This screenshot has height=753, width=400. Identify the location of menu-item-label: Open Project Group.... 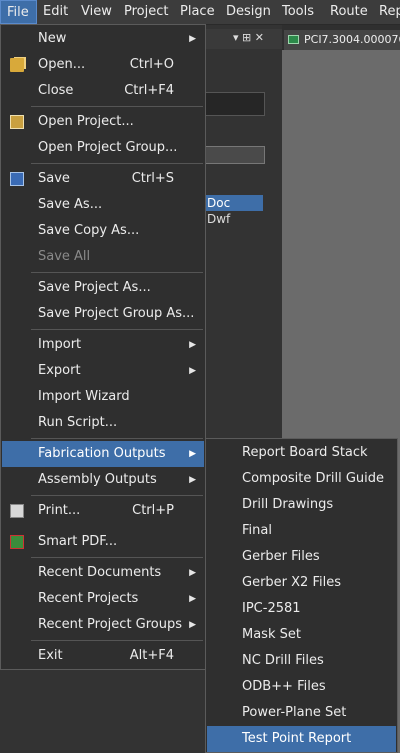
(108, 147).